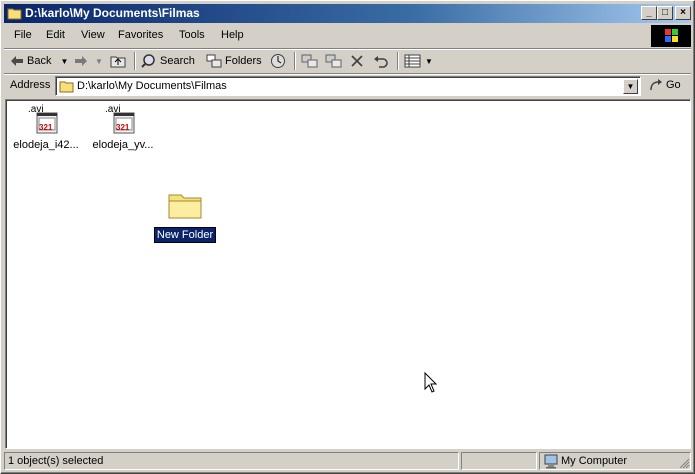 The image size is (695, 474). I want to click on back-arrow-icon, so click(17, 61).